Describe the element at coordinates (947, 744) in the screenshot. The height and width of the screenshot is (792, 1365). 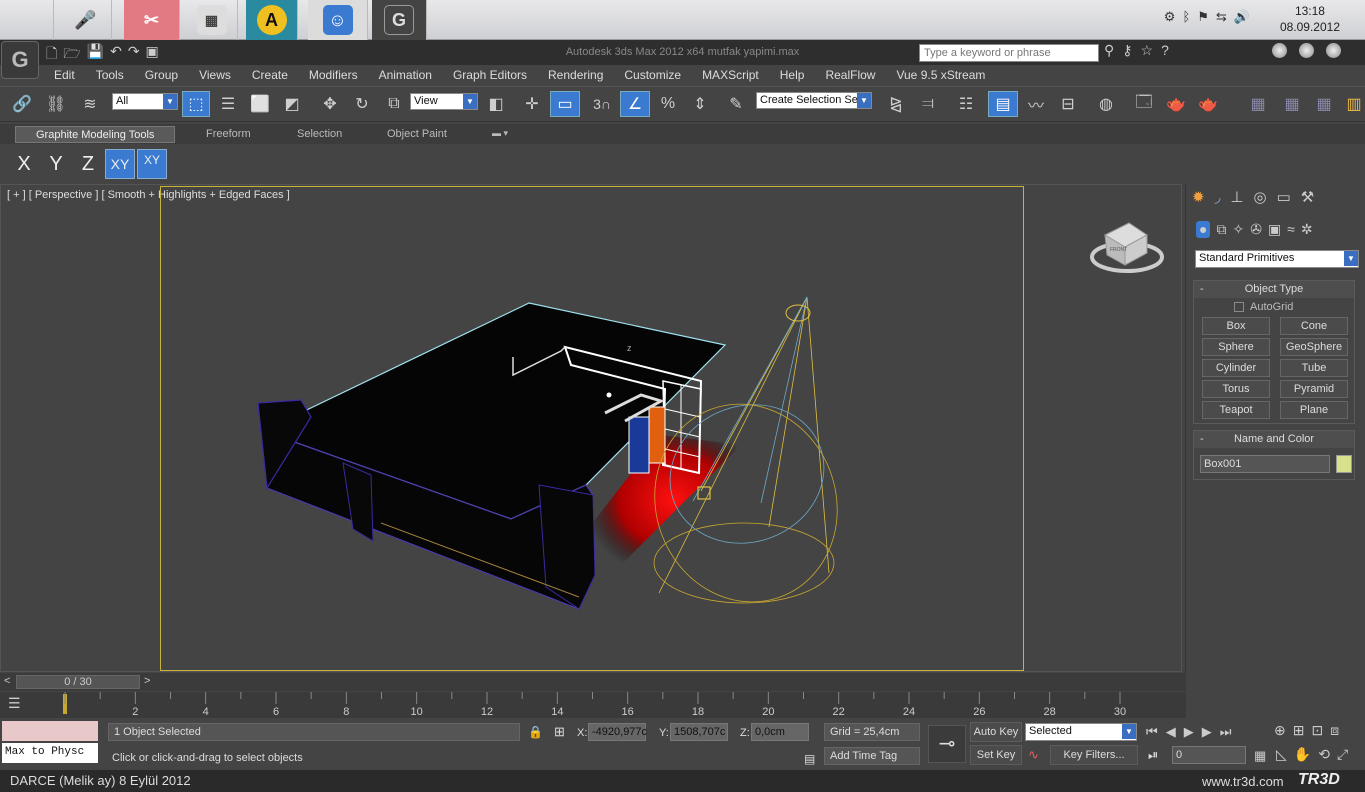
I see `set-key-icon: ⊸` at that location.